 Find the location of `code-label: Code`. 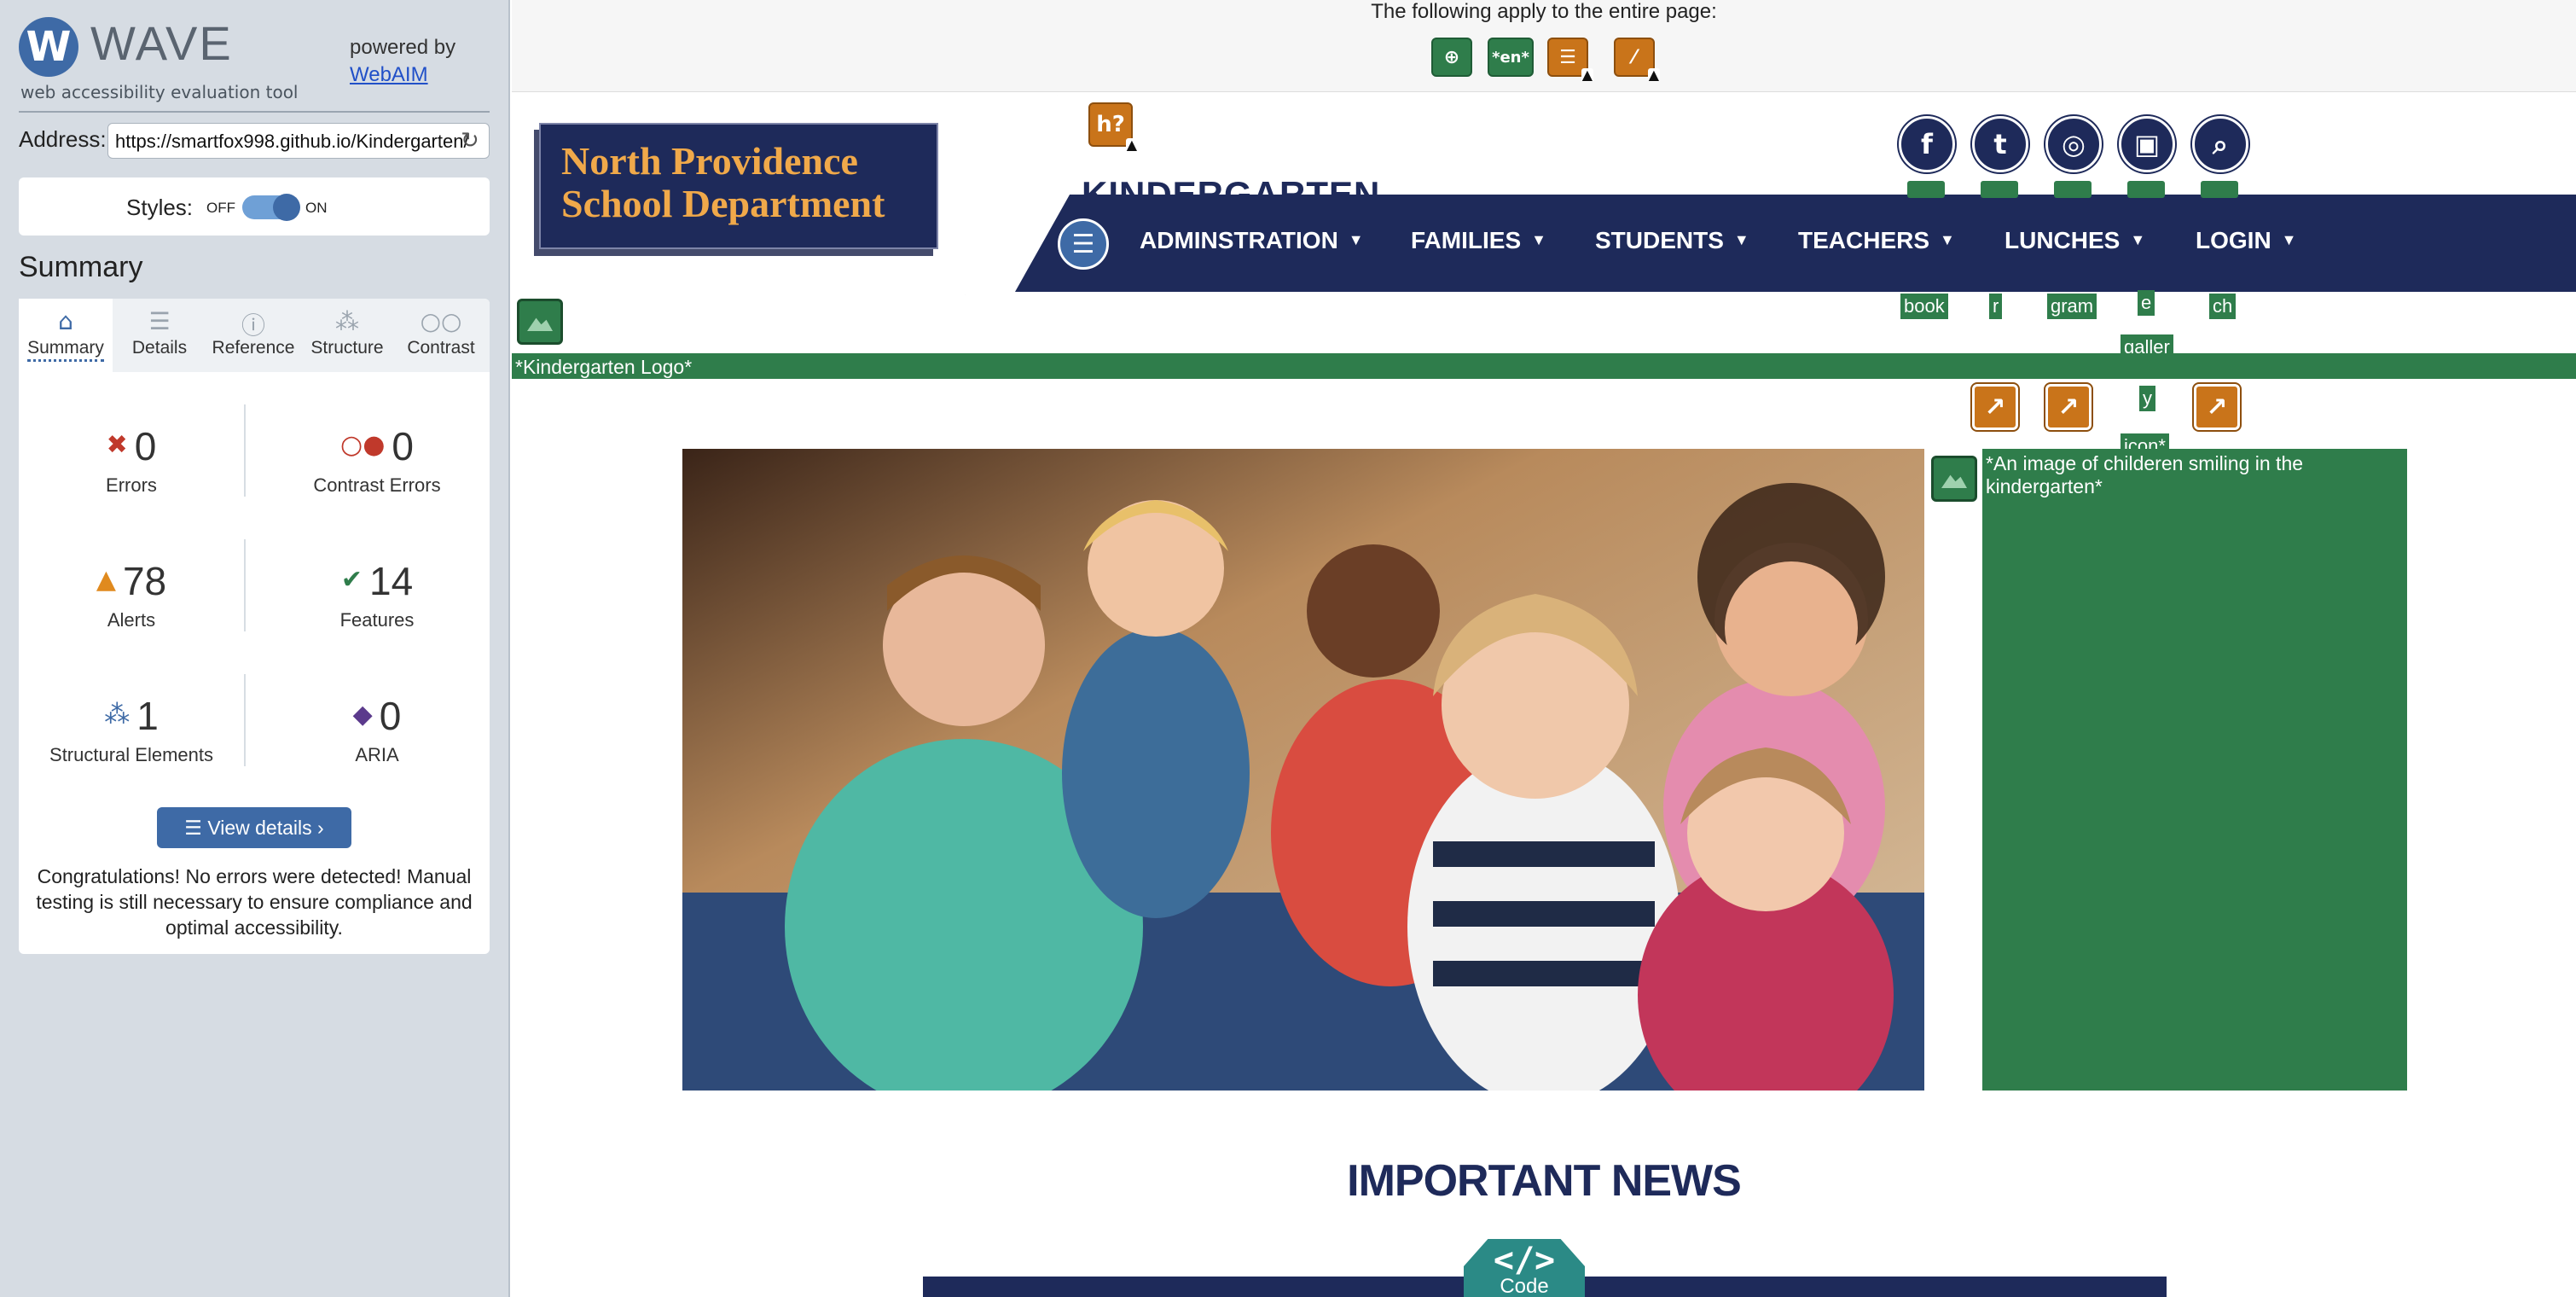

code-label: Code is located at coordinates (1524, 1286).